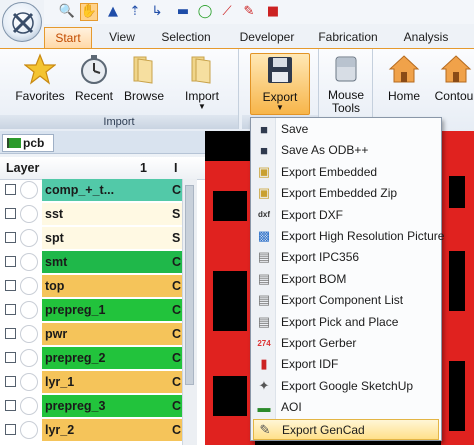  Describe the element at coordinates (264, 150) in the screenshot. I see `save-as-icon: ■` at that location.